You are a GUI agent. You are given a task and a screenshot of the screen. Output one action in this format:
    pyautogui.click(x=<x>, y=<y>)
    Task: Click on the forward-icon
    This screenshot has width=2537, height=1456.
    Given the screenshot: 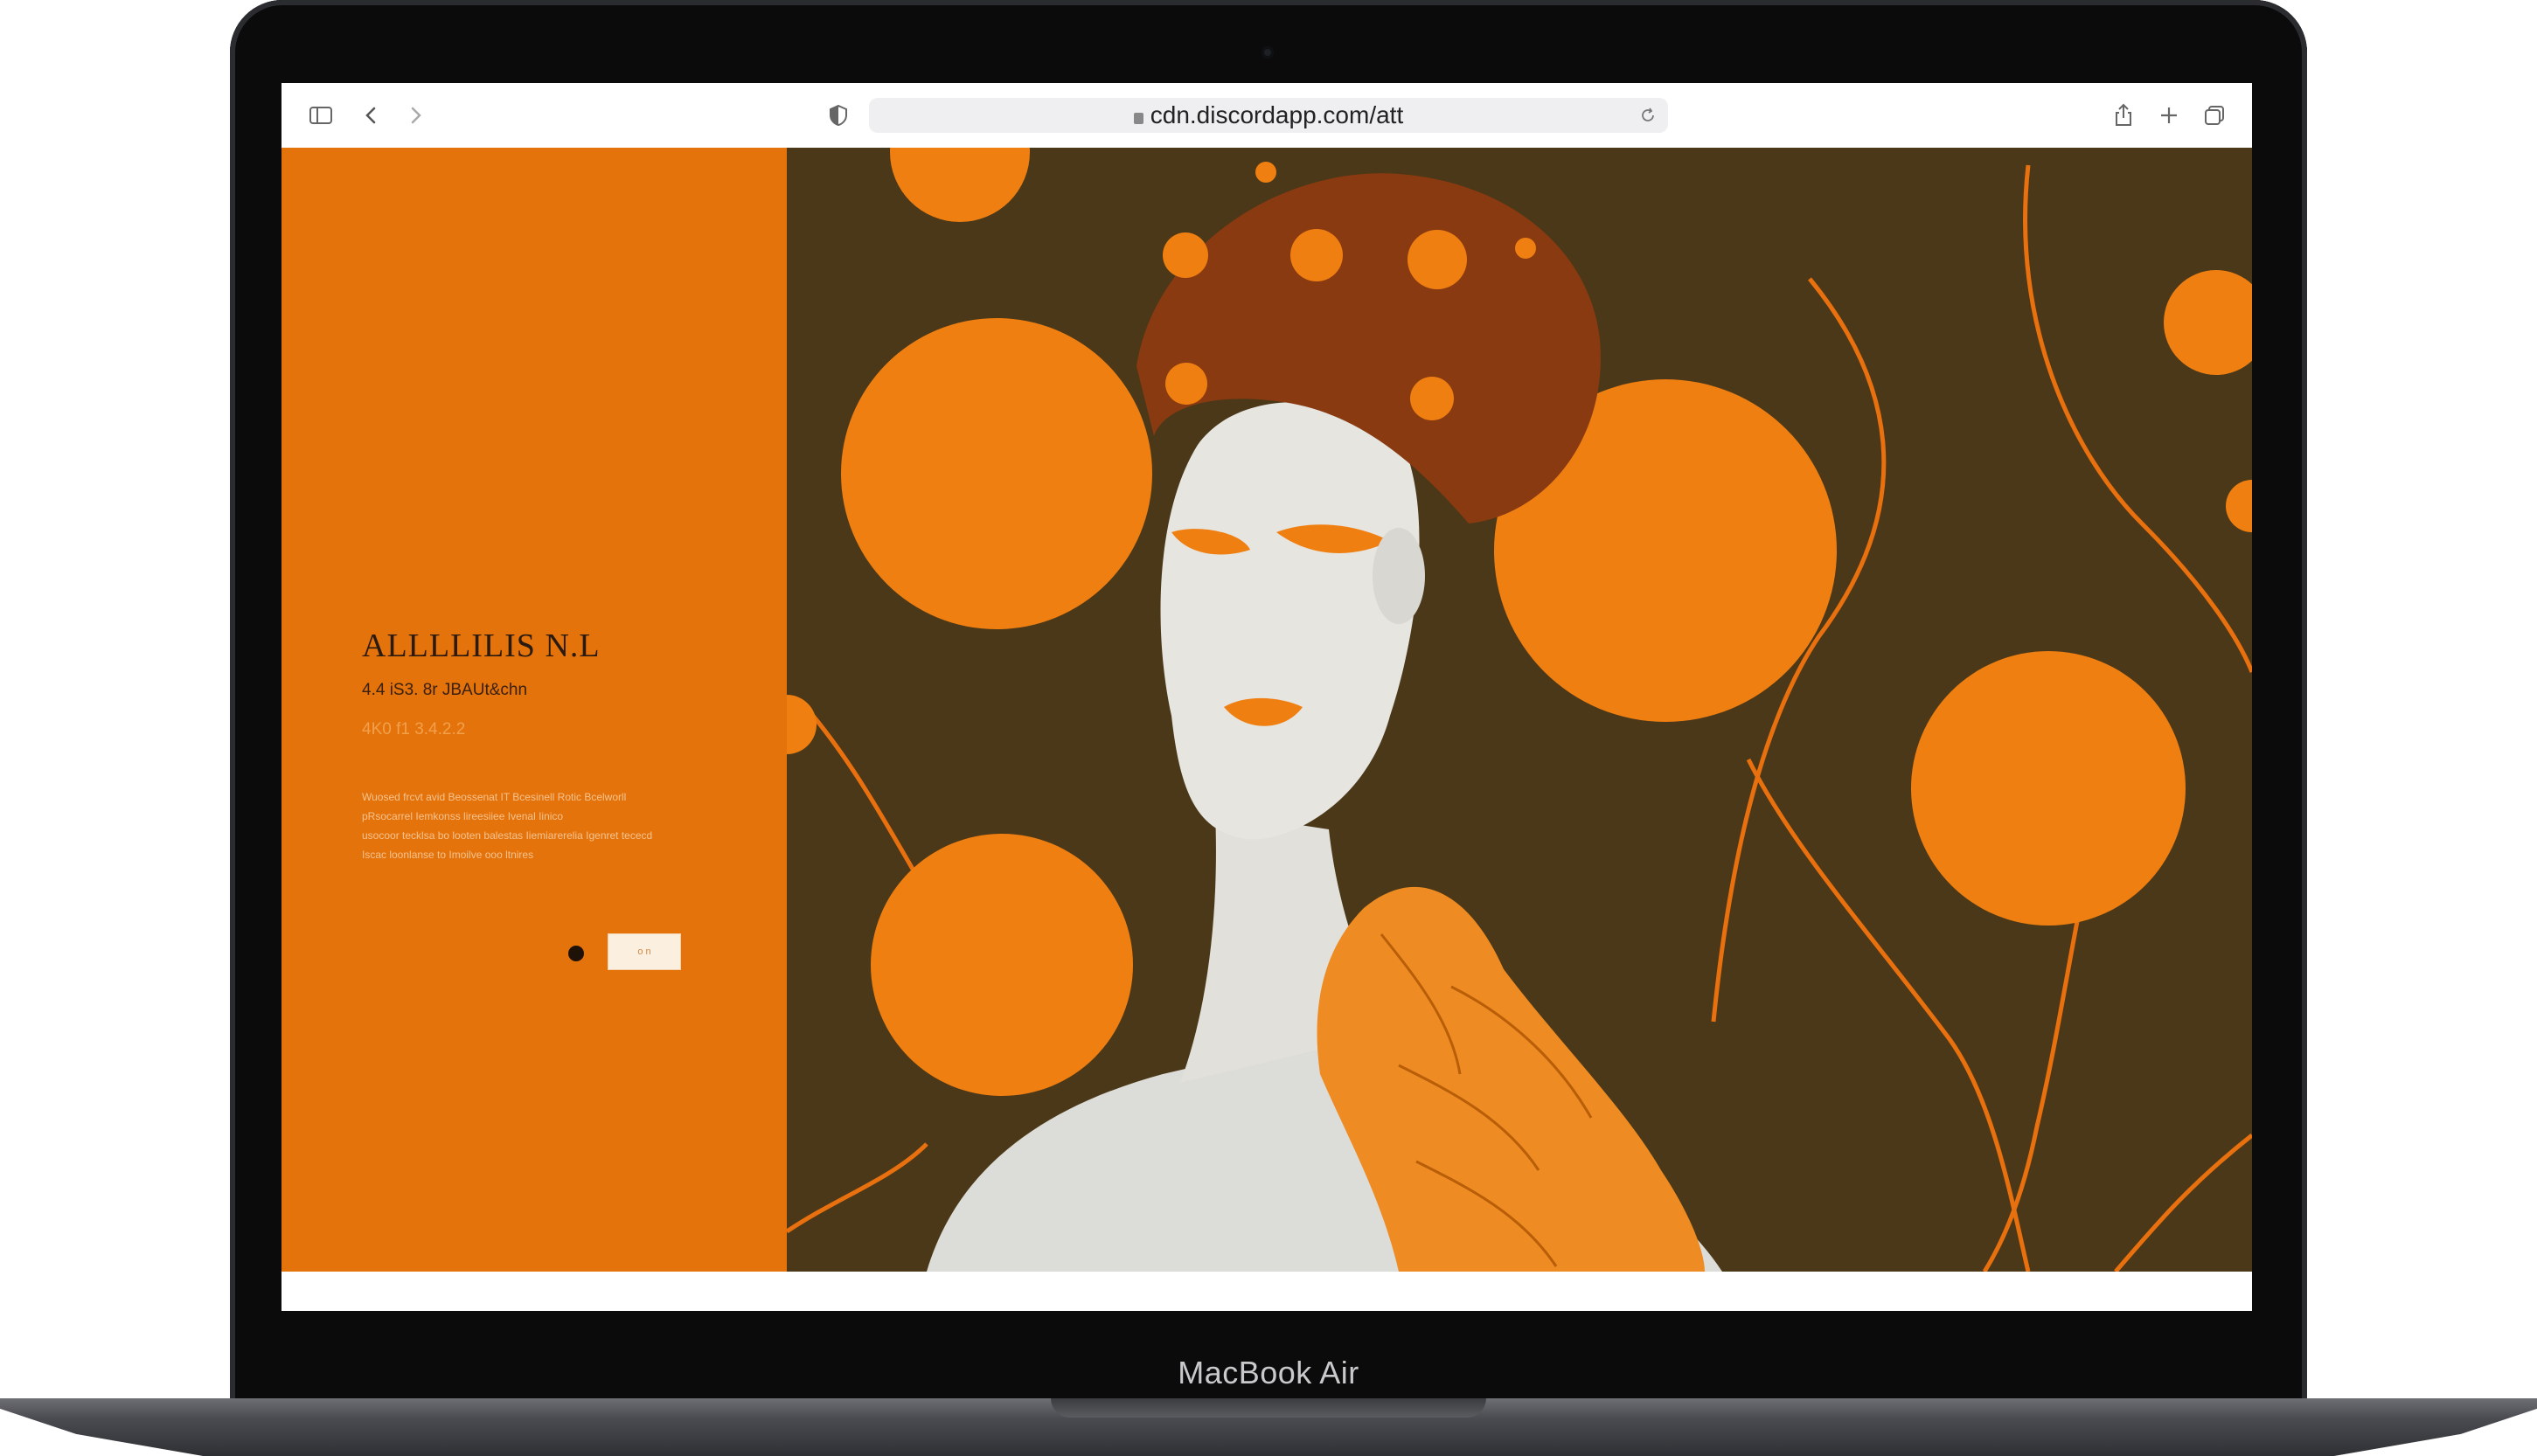 What is the action you would take?
    pyautogui.click(x=415, y=115)
    